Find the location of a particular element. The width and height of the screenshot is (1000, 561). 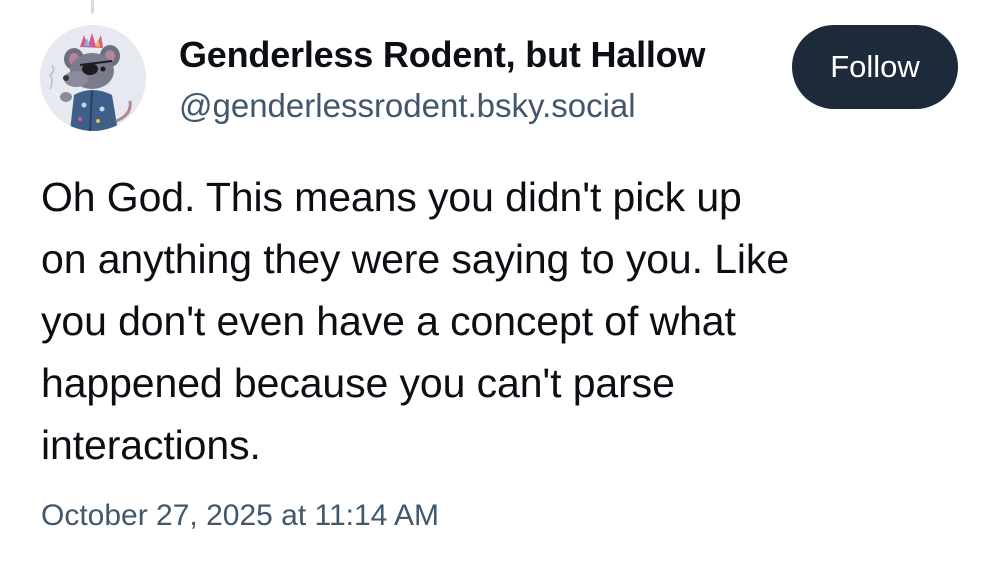

avatar is located at coordinates (93, 78).